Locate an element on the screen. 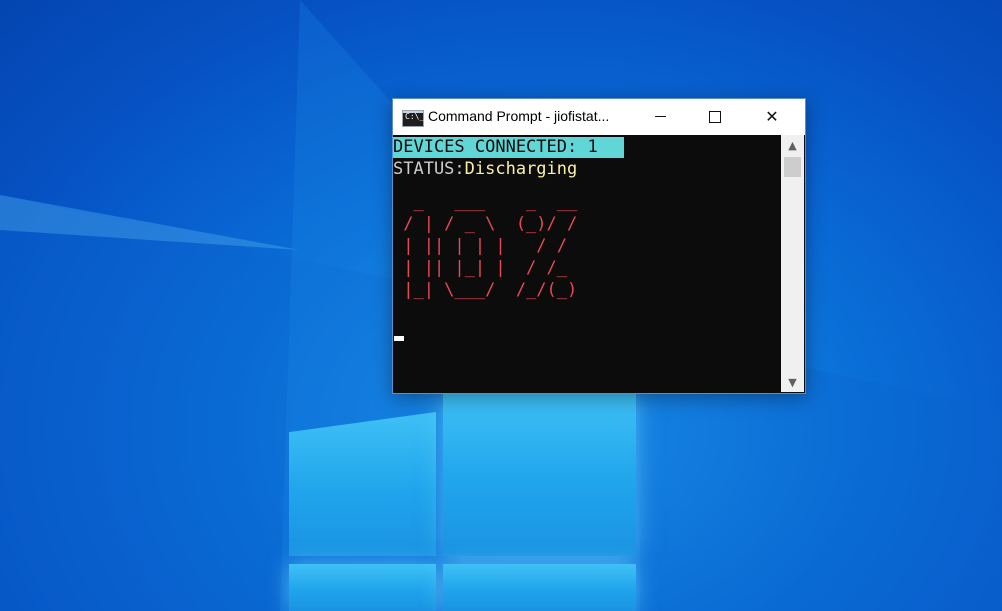  scrollbar-thumb is located at coordinates (792, 167).